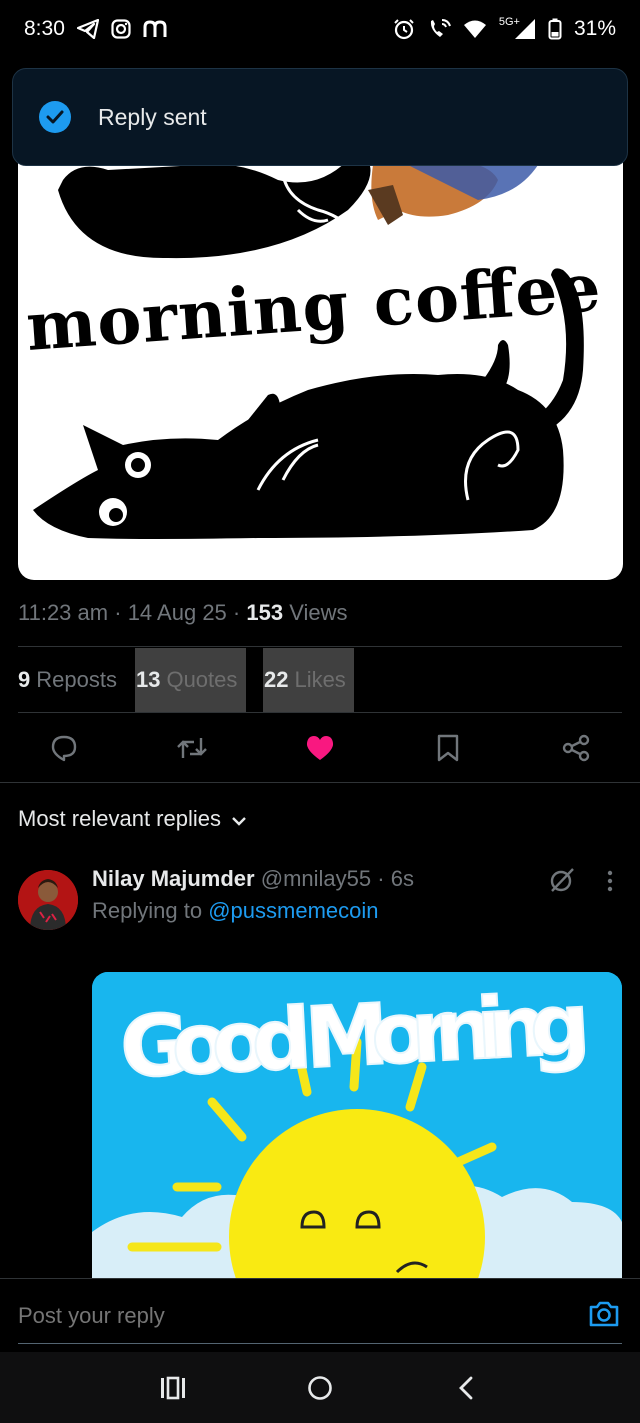 Image resolution: width=640 pixels, height=1423 pixels. Describe the element at coordinates (316, 878) in the screenshot. I see `reply-author-handle: @mnilay55` at that location.